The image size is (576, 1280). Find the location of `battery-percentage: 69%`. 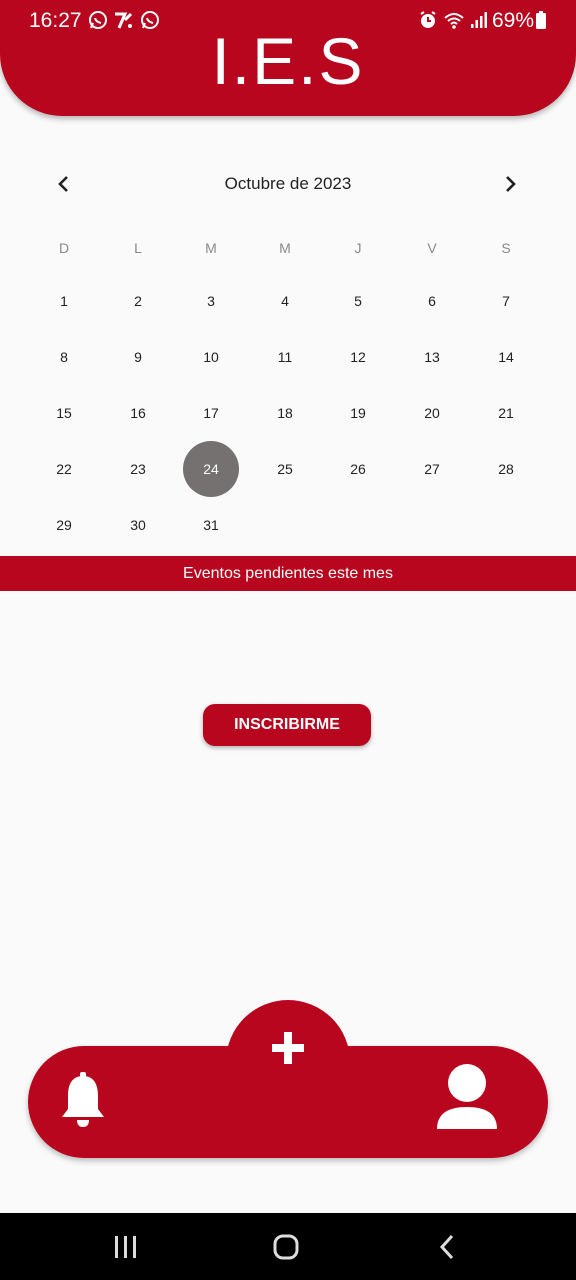

battery-percentage: 69% is located at coordinates (513, 20).